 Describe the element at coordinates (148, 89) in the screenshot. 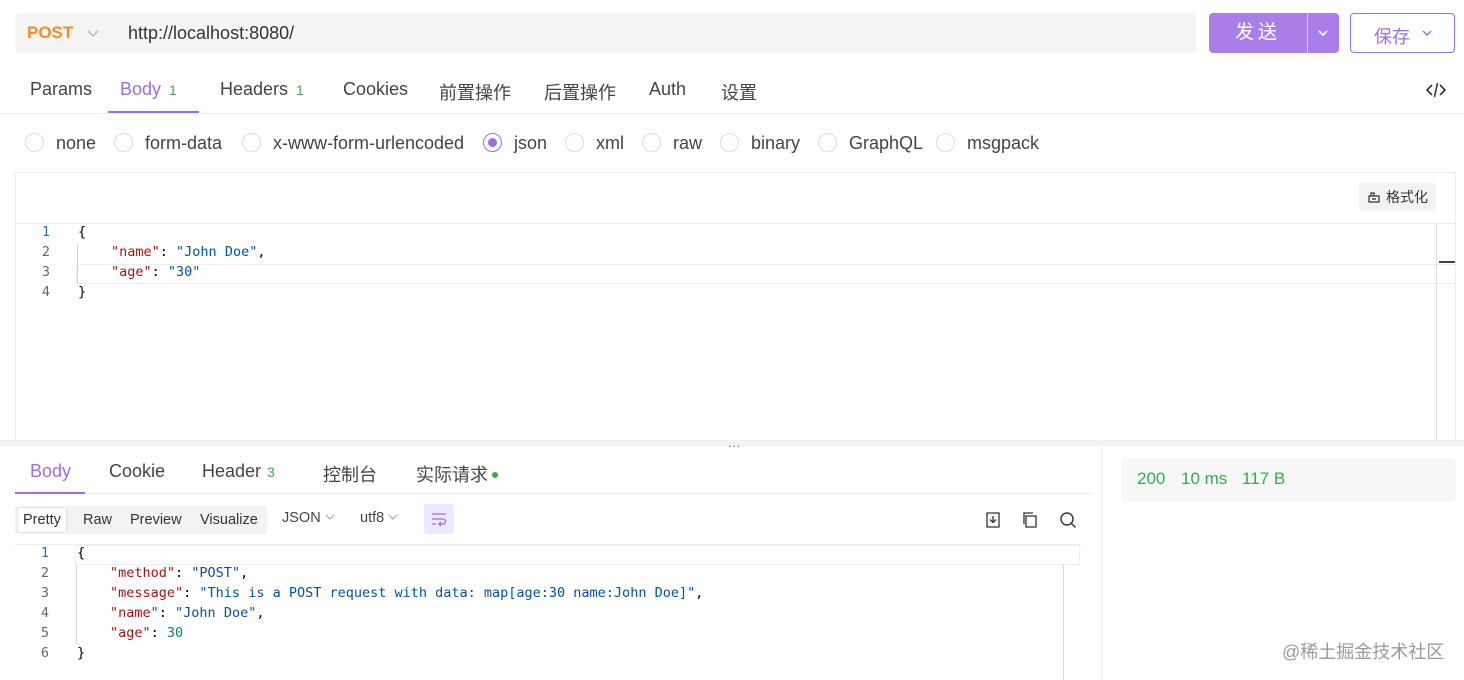

I see `tab-body: Body 1` at that location.